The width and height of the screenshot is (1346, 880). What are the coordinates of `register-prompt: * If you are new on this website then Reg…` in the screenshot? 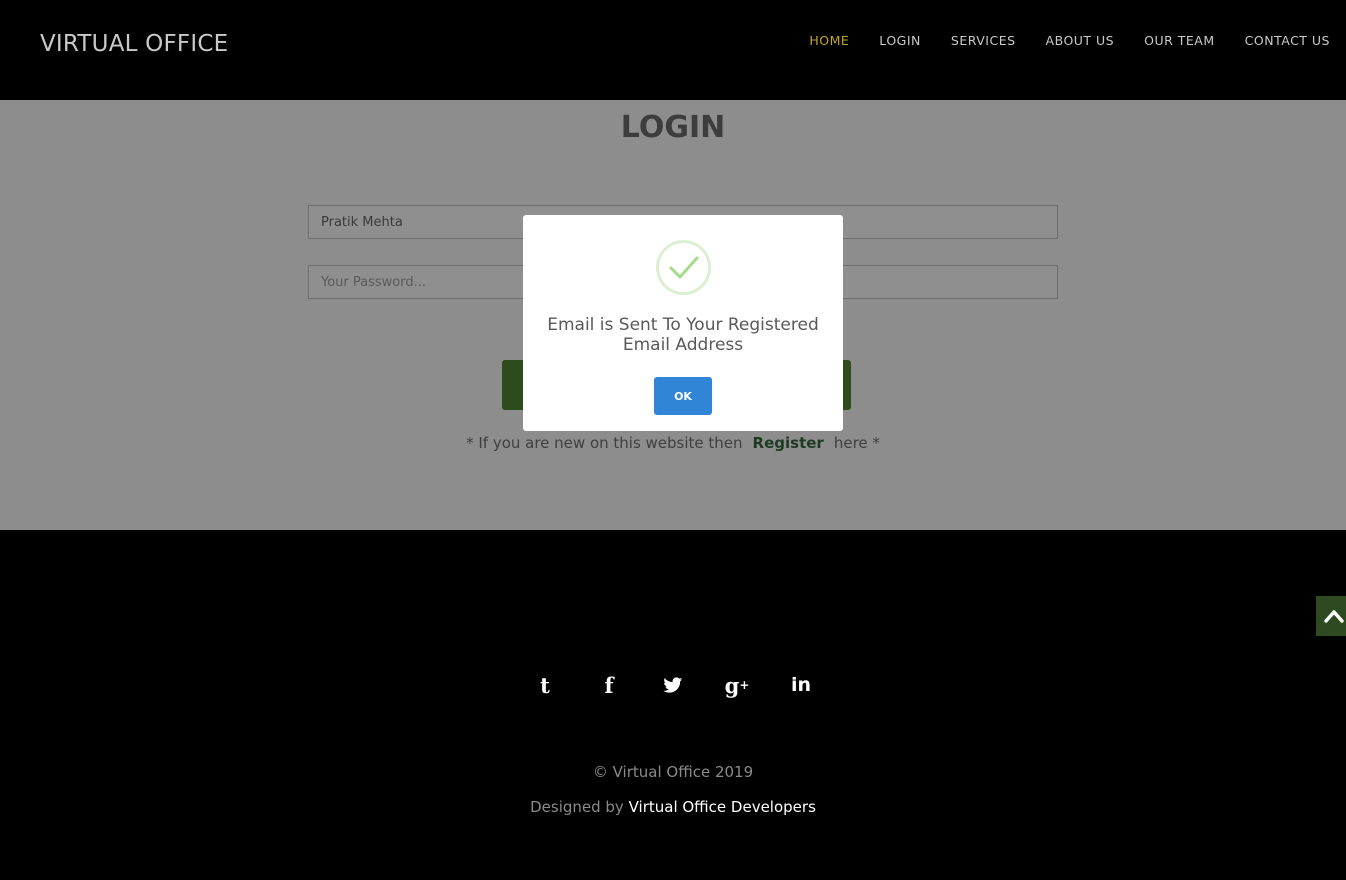 It's located at (673, 443).